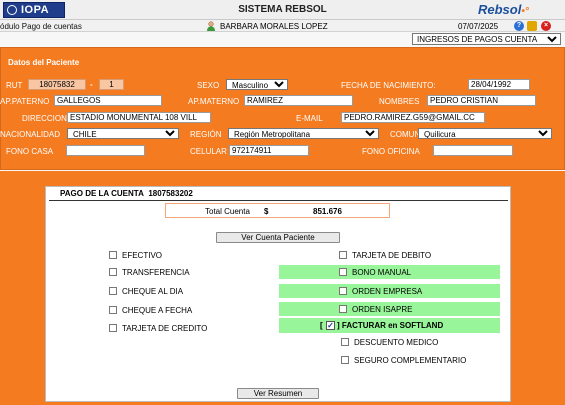  Describe the element at coordinates (278, 200) in the screenshot. I see `payment-title-divider` at that location.